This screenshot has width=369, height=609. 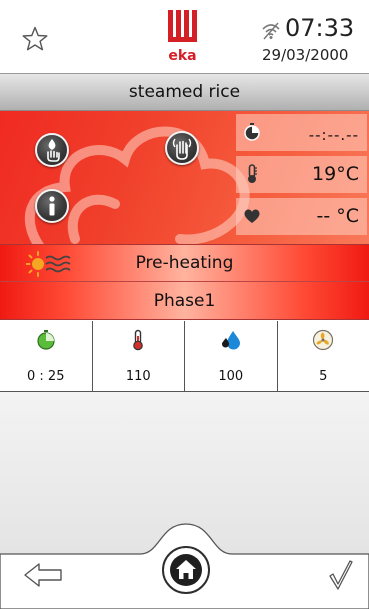 I want to click on status-label: Pre-heating, so click(x=184, y=263).